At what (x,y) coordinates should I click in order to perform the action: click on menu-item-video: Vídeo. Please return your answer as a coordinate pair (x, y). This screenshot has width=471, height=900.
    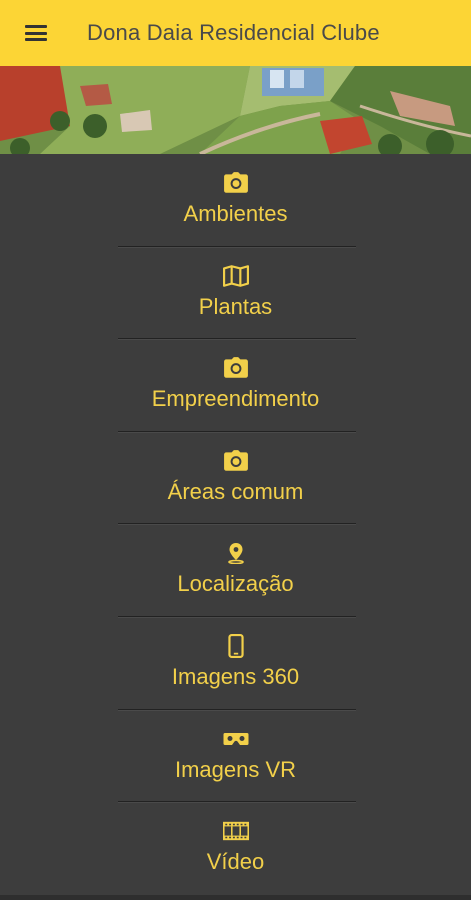
    Looking at the image, I should click on (235, 848).